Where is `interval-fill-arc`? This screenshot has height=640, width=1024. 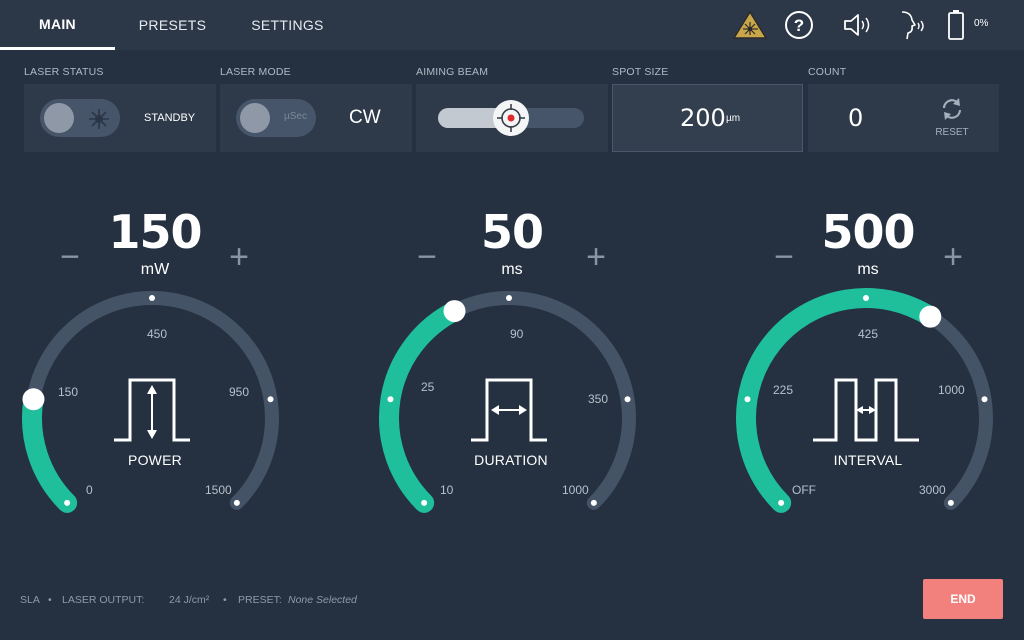 interval-fill-arc is located at coordinates (838, 400).